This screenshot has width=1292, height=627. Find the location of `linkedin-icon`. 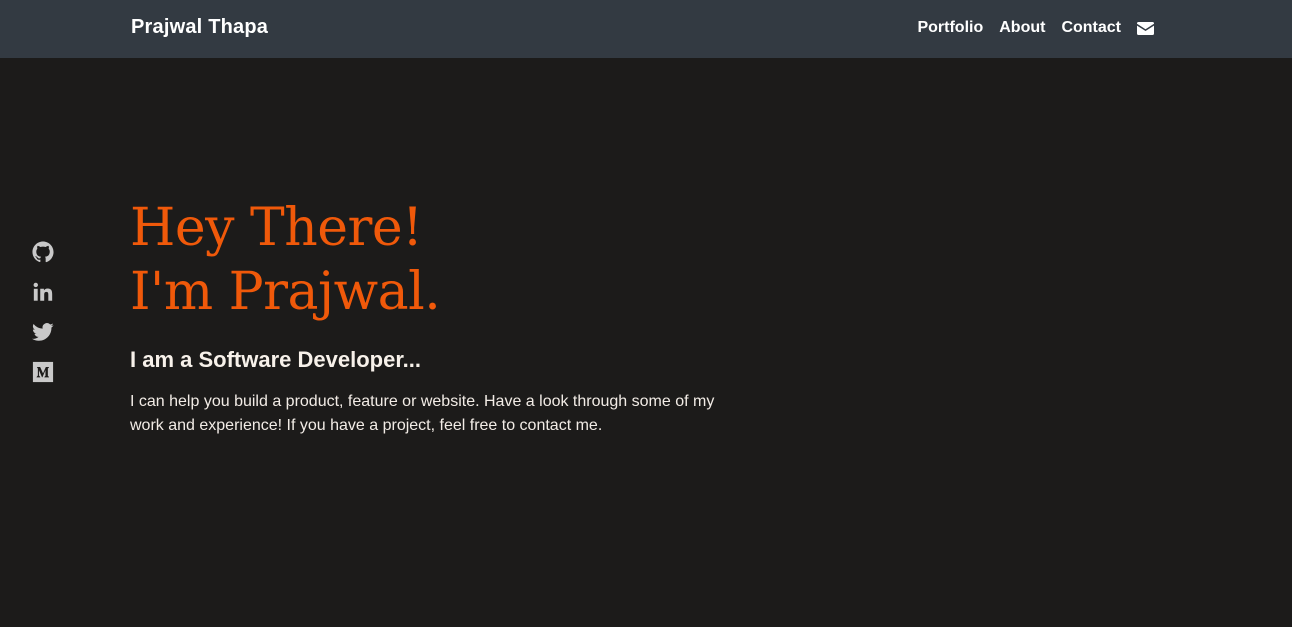

linkedin-icon is located at coordinates (43, 292).